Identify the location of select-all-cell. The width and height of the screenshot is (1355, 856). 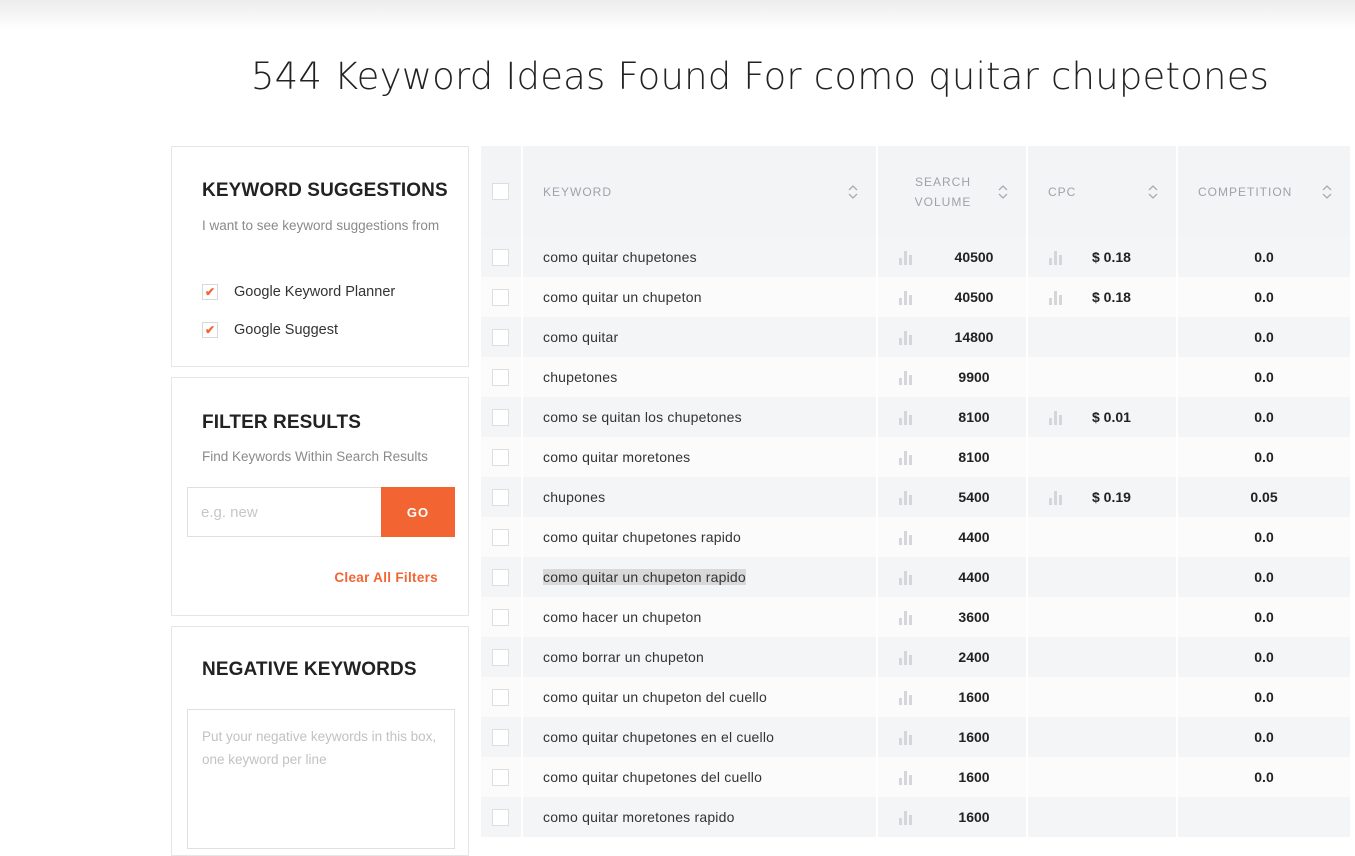
(502, 191).